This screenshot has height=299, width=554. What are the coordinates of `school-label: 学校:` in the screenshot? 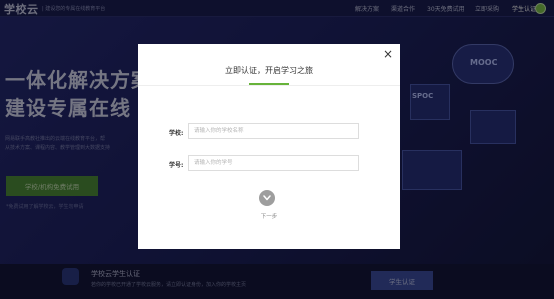 It's located at (176, 133).